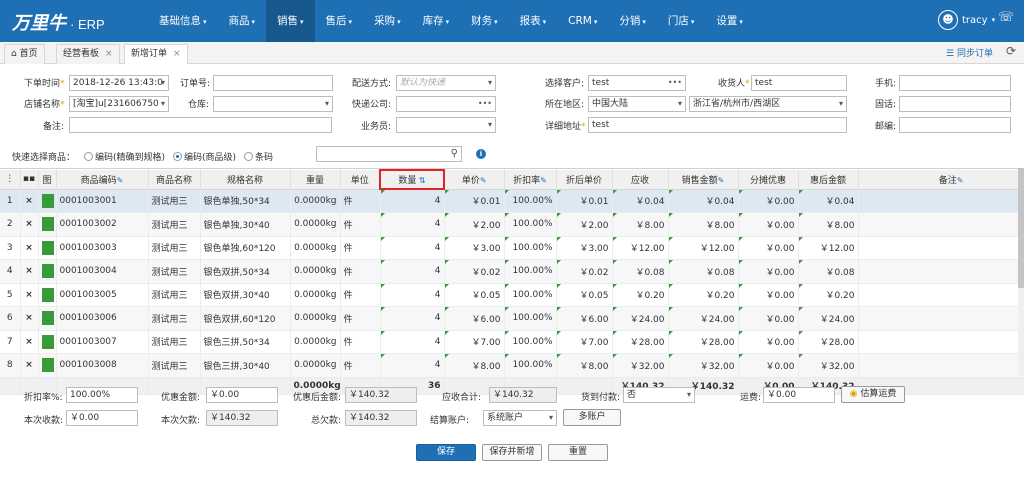 The width and height of the screenshot is (1024, 480). What do you see at coordinates (703, 271) in the screenshot?
I see `cell-amount: ￥0.08` at bounding box center [703, 271].